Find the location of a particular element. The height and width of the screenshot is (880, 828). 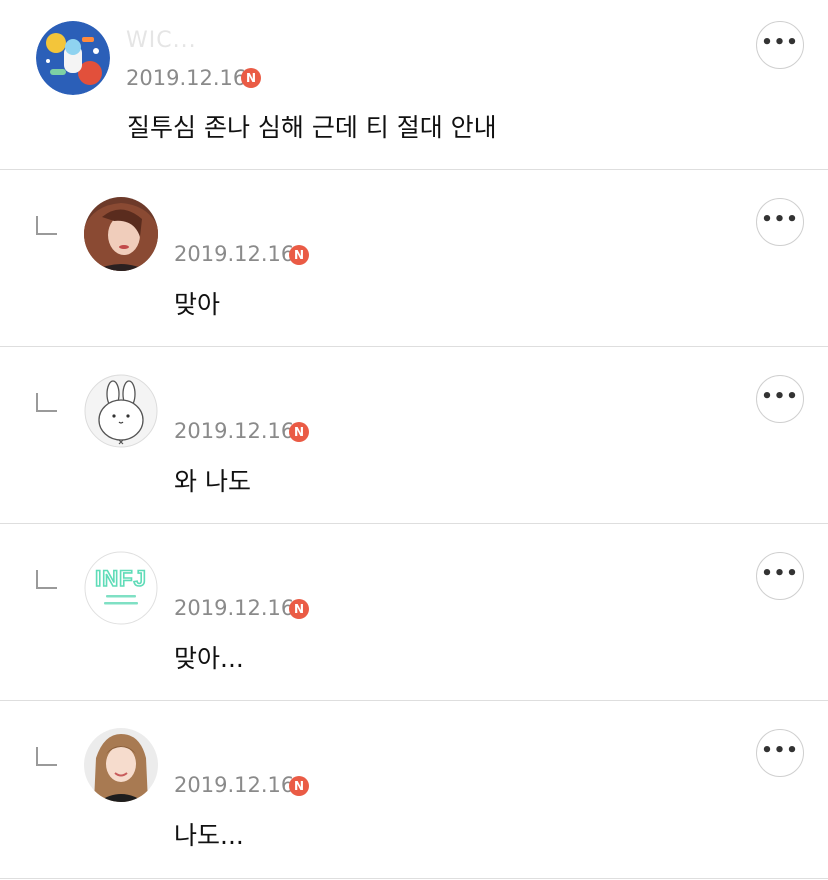

avatar-text: INFJ is located at coordinates (121, 578).